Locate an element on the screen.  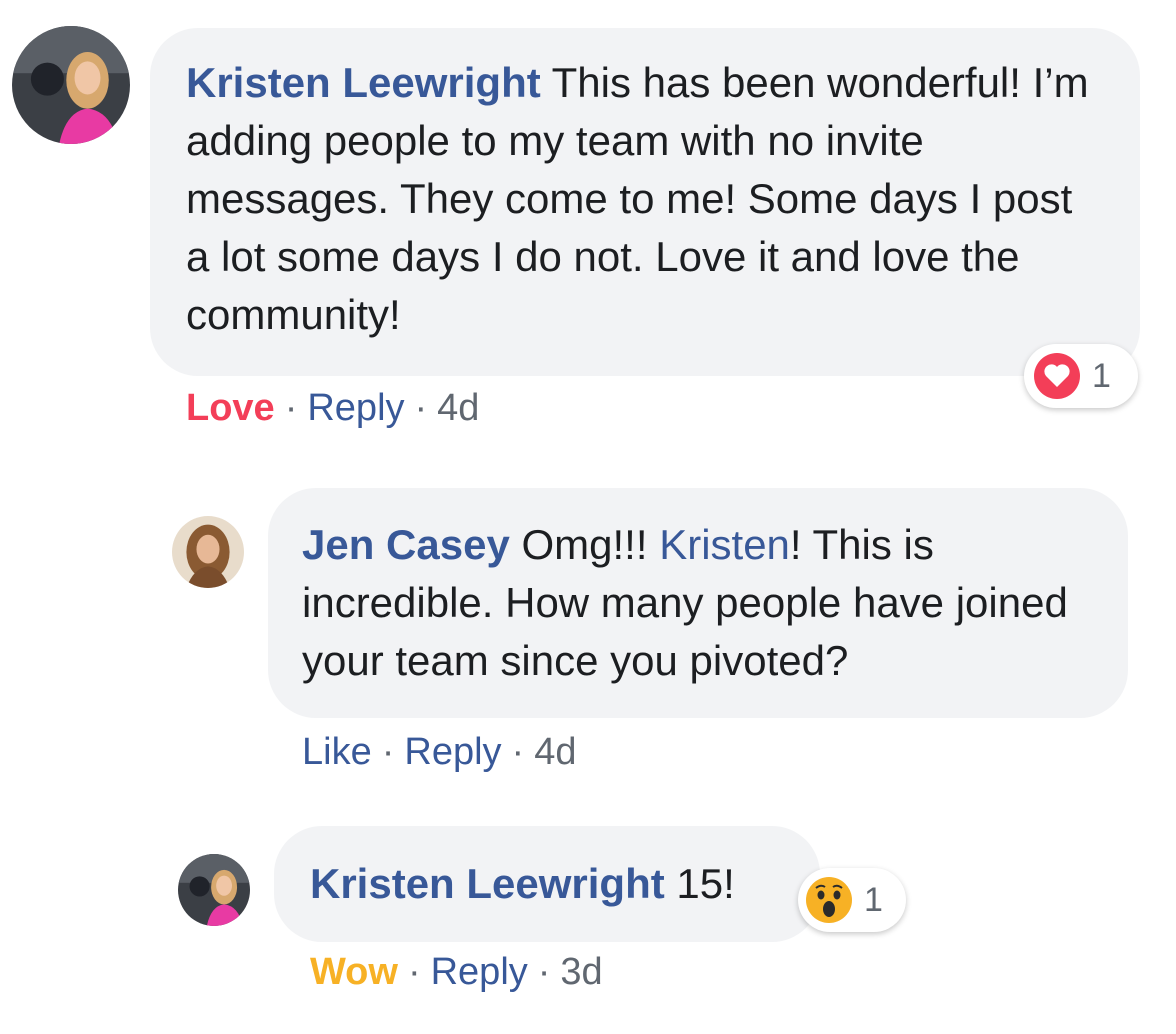
wow-reaction-button: Wow is located at coordinates (354, 972).